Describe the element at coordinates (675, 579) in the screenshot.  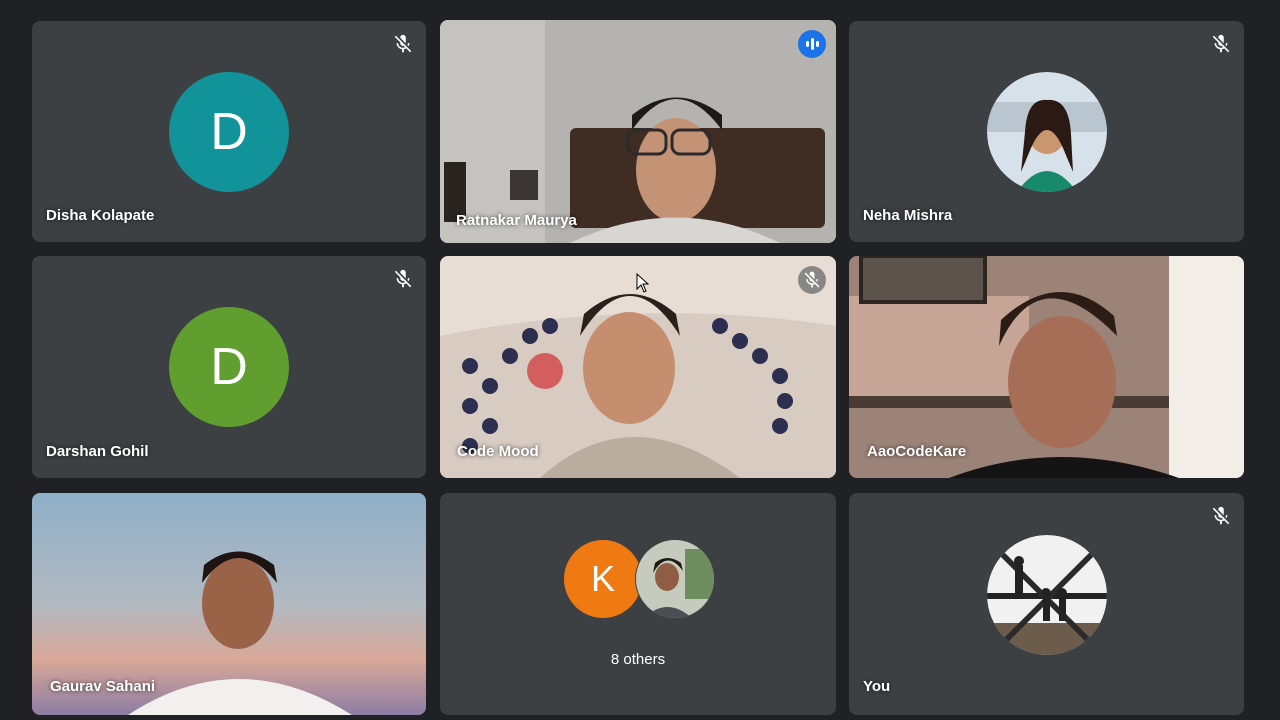
I see `avatar-photo` at that location.